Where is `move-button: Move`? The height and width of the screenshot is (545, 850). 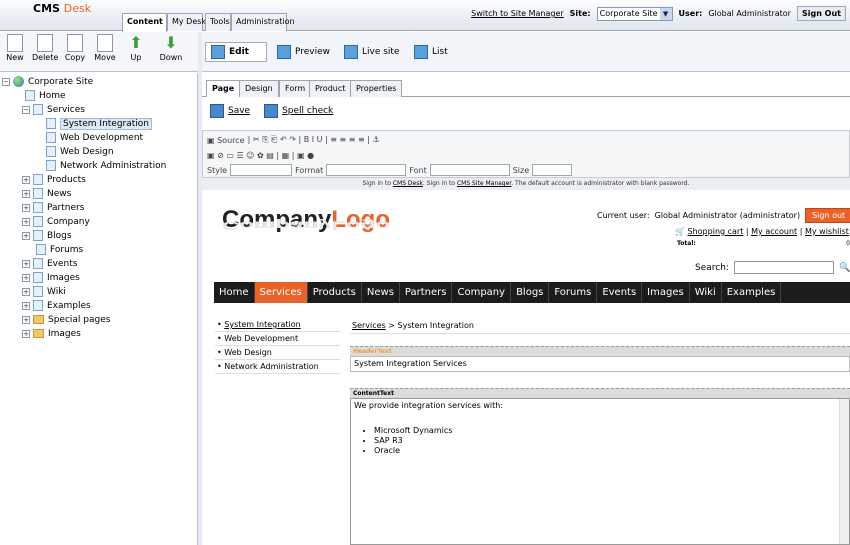 move-button: Move is located at coordinates (105, 48).